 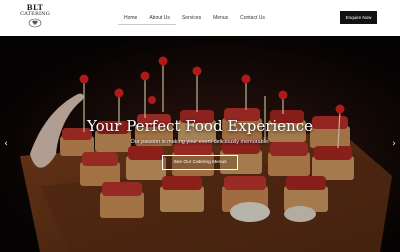 What do you see at coordinates (6, 144) in the screenshot?
I see `chevron-left-icon: ‹` at bounding box center [6, 144].